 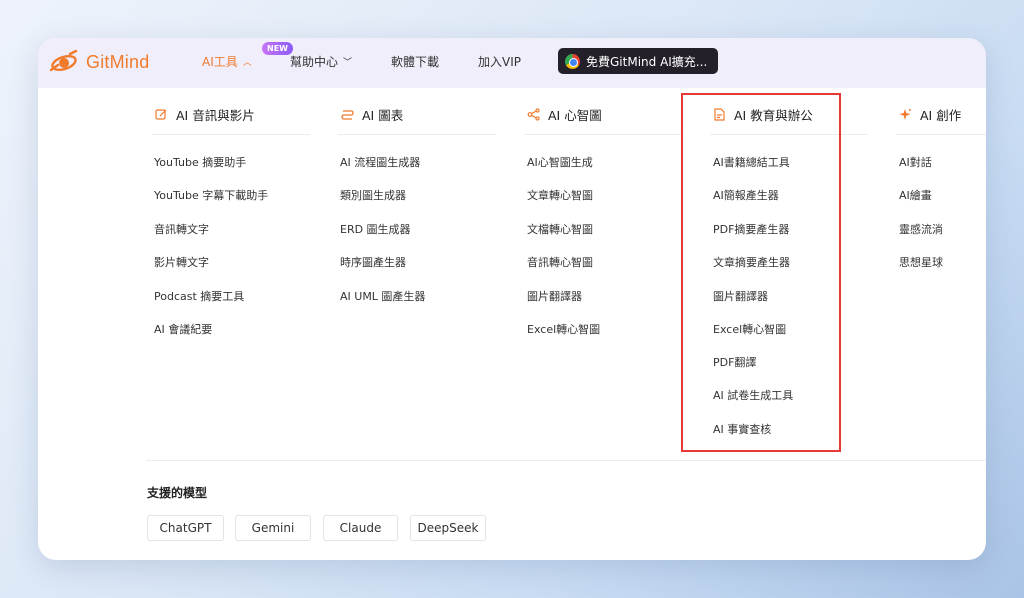 What do you see at coordinates (560, 162) in the screenshot?
I see `menu-link: AI心智圖生成` at bounding box center [560, 162].